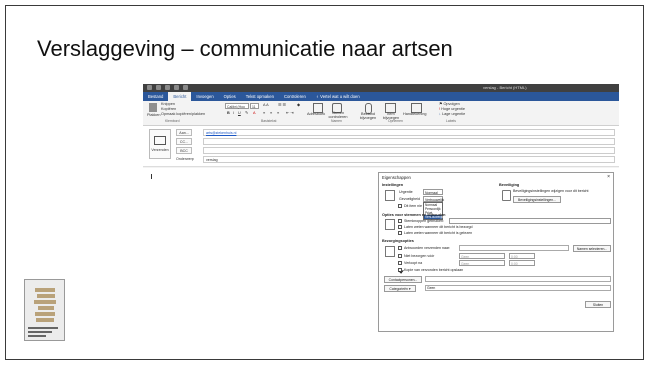 This screenshot has width=651, height=367. Describe the element at coordinates (413, 206) in the screenshot. I see `do-not-autoarchive-label: Dit item niet automatisch archiveren` at that location.